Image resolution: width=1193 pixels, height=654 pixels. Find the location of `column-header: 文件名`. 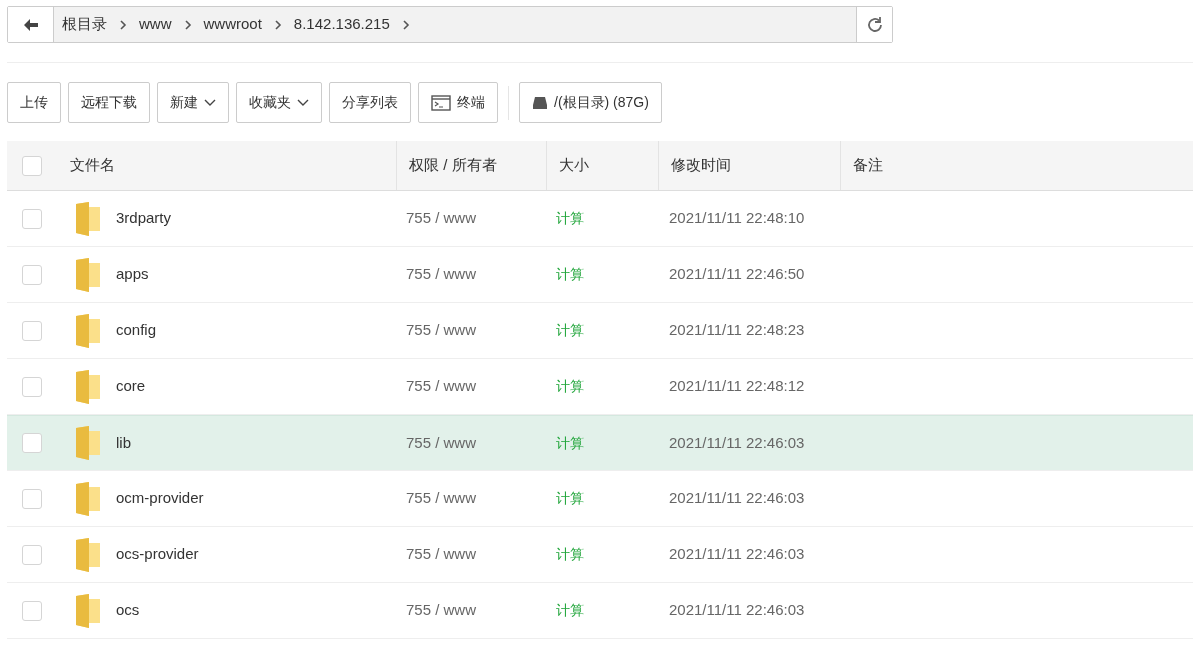

column-header: 文件名 is located at coordinates (92, 165).